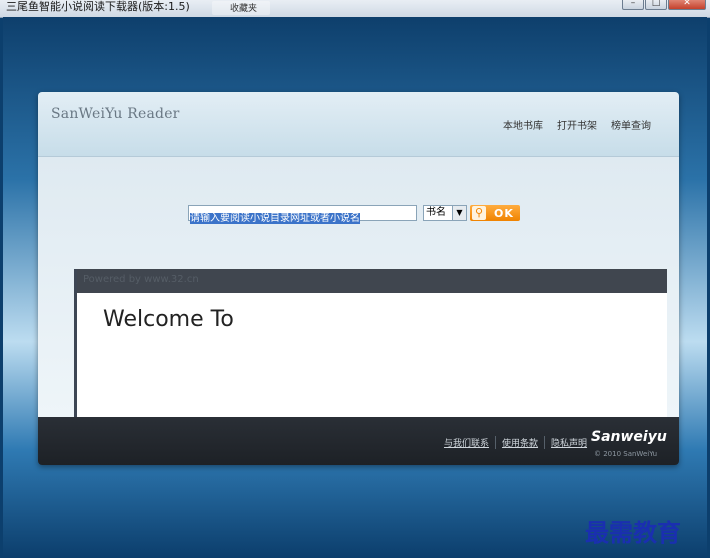  I want to click on search-input-text: 请输入要阅读小说目录网址或者小说名, so click(275, 218).